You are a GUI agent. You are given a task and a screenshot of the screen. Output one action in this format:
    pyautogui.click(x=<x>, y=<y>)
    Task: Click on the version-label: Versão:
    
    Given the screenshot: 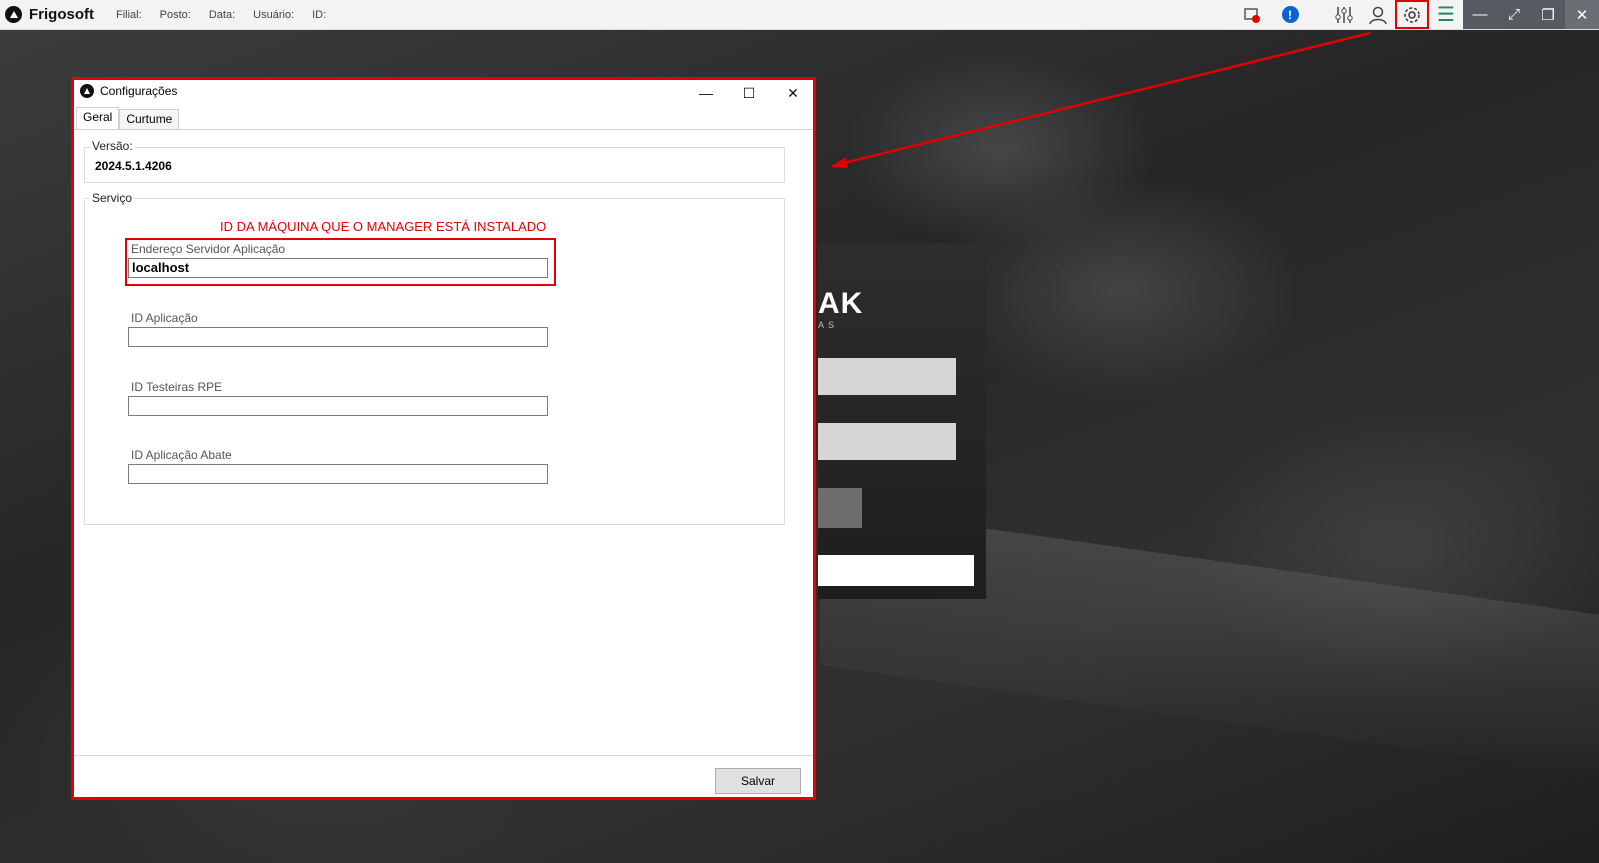 What is the action you would take?
    pyautogui.click(x=112, y=146)
    